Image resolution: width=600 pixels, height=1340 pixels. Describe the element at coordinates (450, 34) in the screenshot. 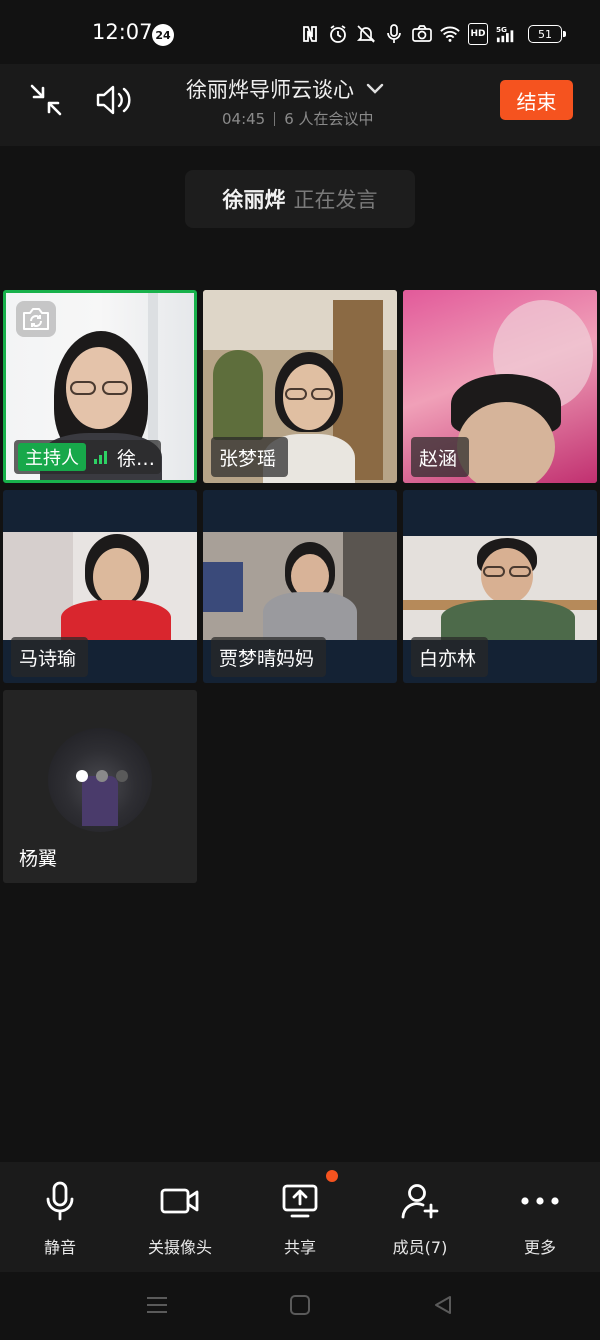

I see `wifi-icon` at that location.